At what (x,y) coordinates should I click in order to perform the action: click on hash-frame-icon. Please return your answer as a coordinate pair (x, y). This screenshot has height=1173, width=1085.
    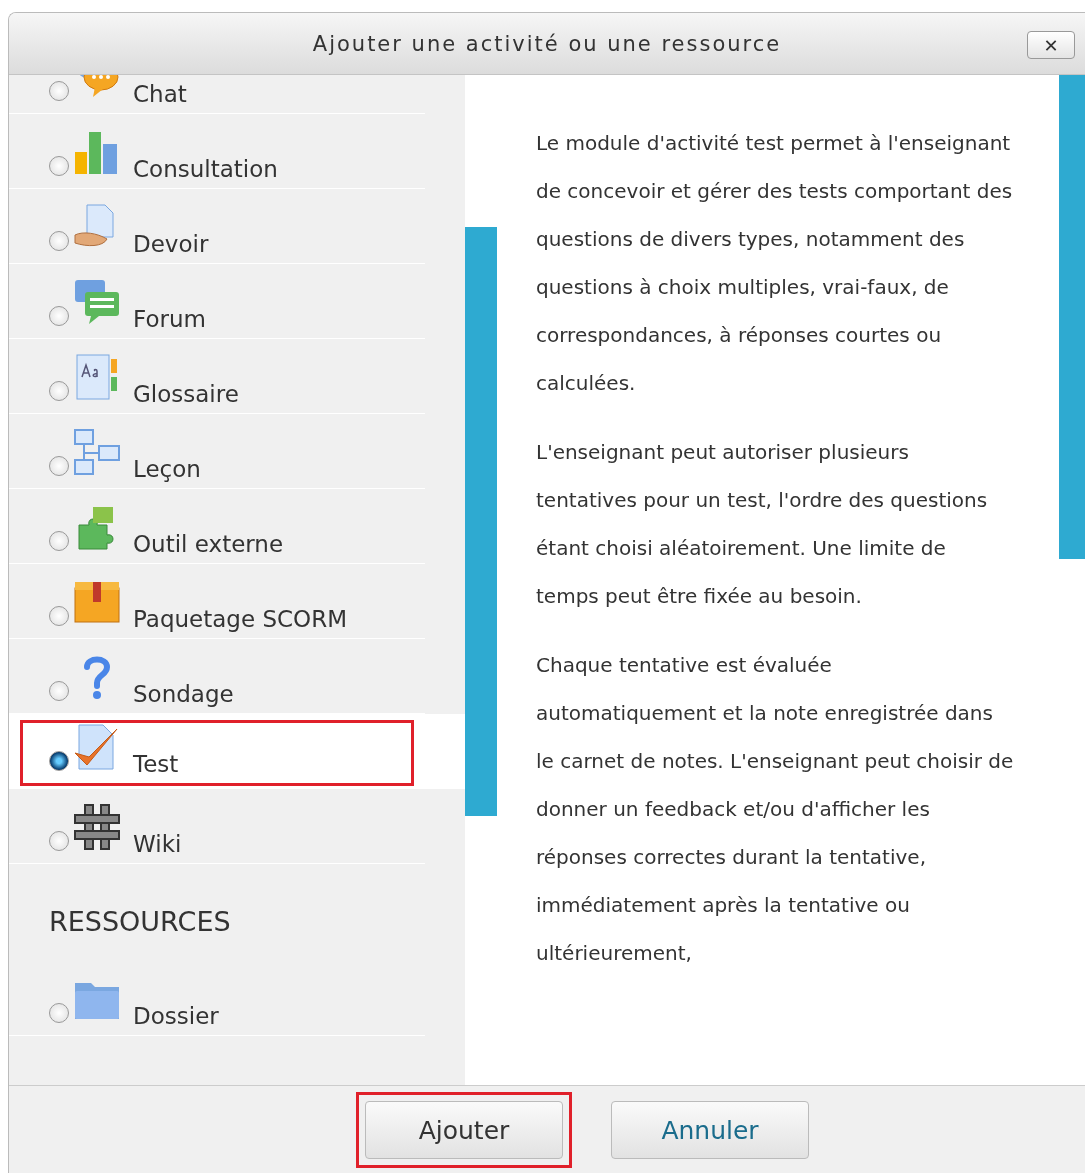
    Looking at the image, I should click on (97, 827).